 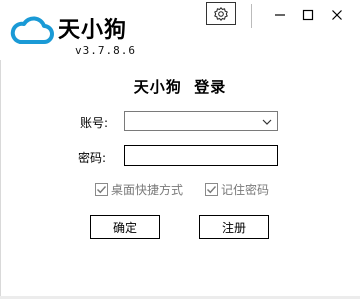 I want to click on form-title: 天小狗 登录, so click(x=180, y=86).